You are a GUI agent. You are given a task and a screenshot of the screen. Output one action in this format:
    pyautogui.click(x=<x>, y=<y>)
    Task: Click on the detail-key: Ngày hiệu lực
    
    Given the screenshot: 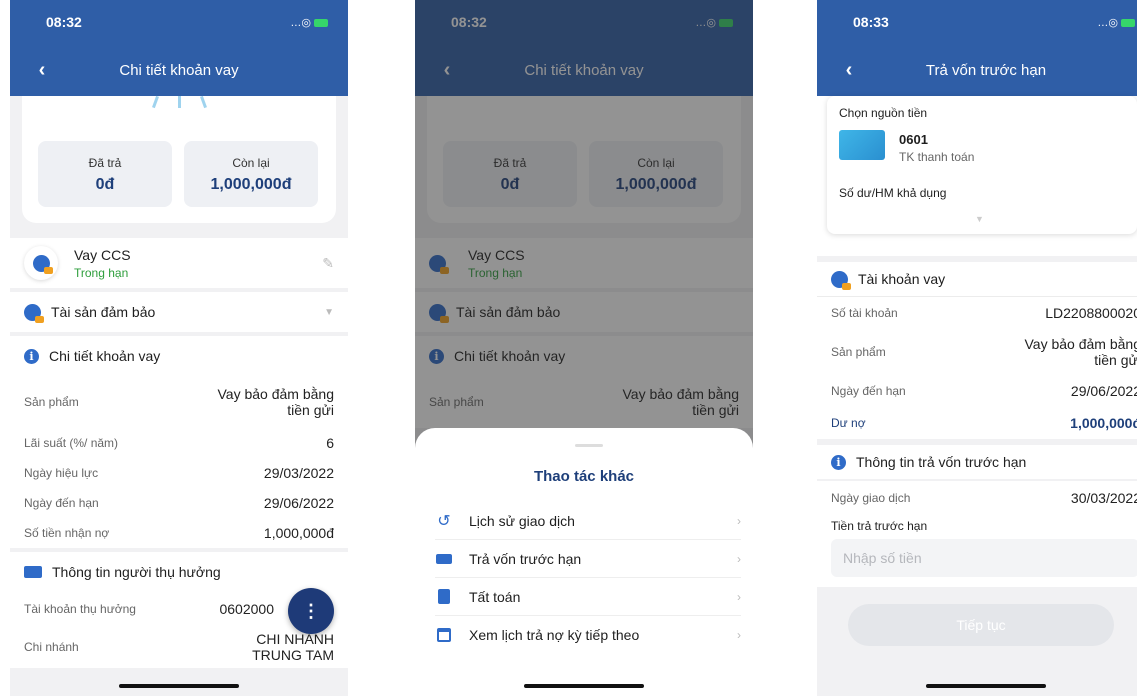 What is the action you would take?
    pyautogui.click(x=61, y=473)
    